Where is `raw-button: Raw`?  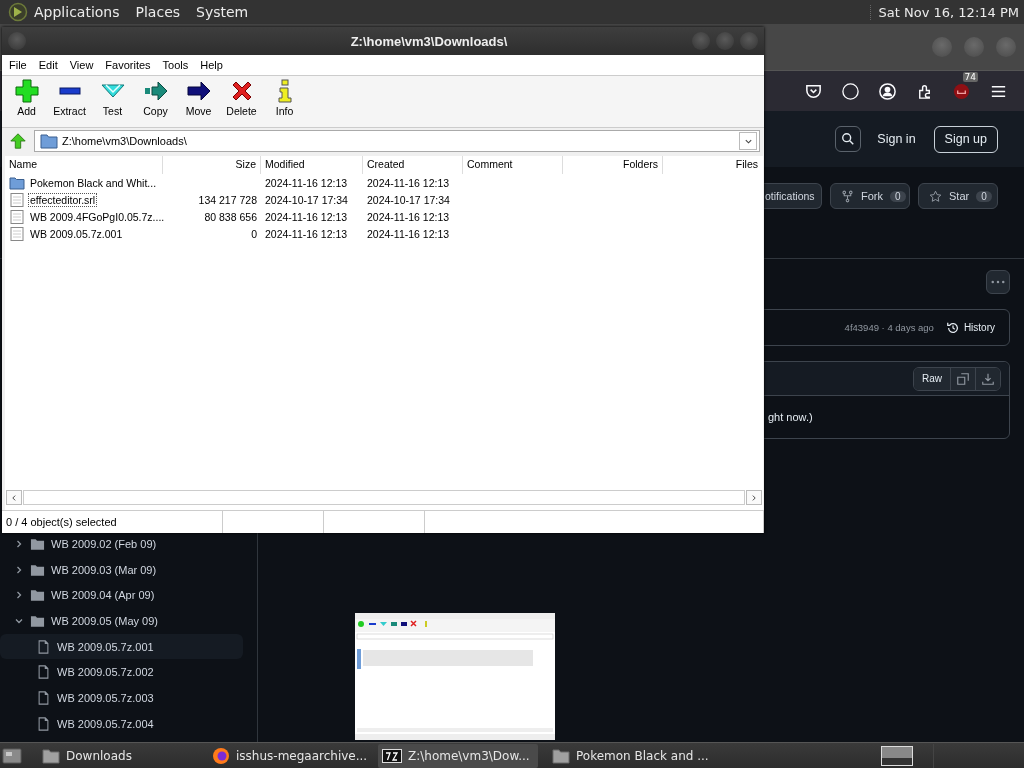 raw-button: Raw is located at coordinates (932, 378).